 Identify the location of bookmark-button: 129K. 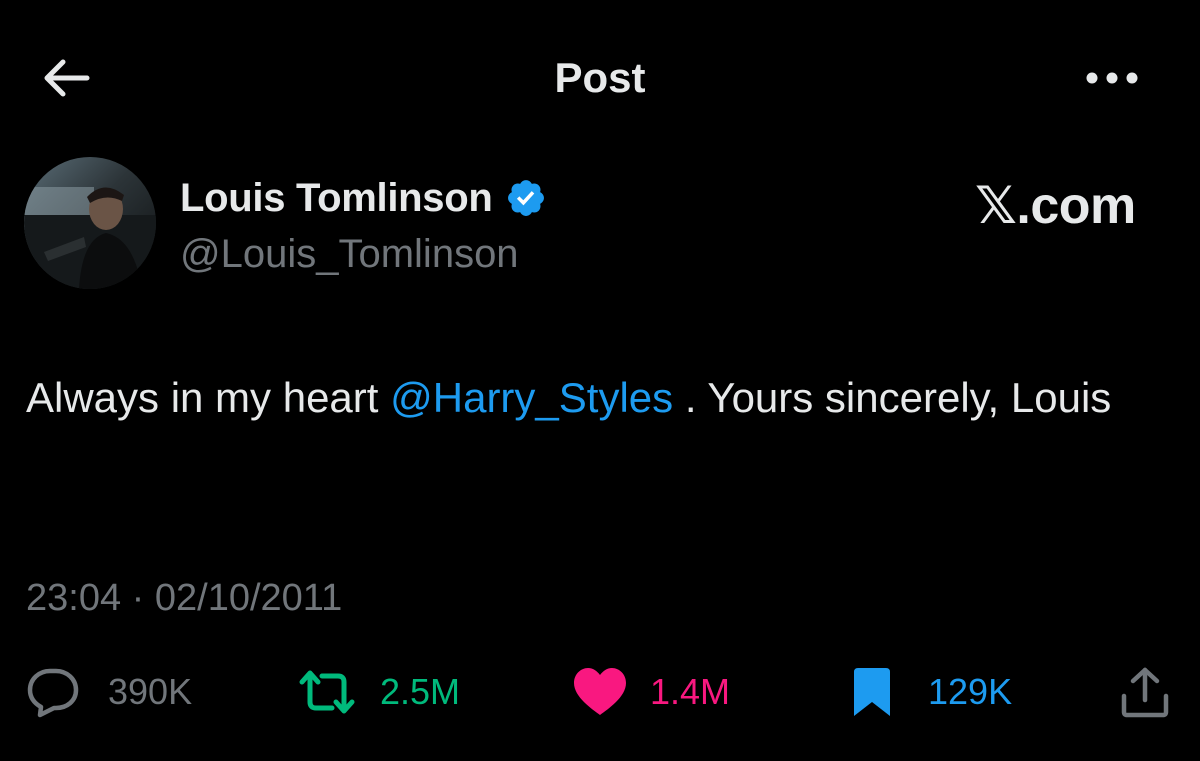
(931, 692).